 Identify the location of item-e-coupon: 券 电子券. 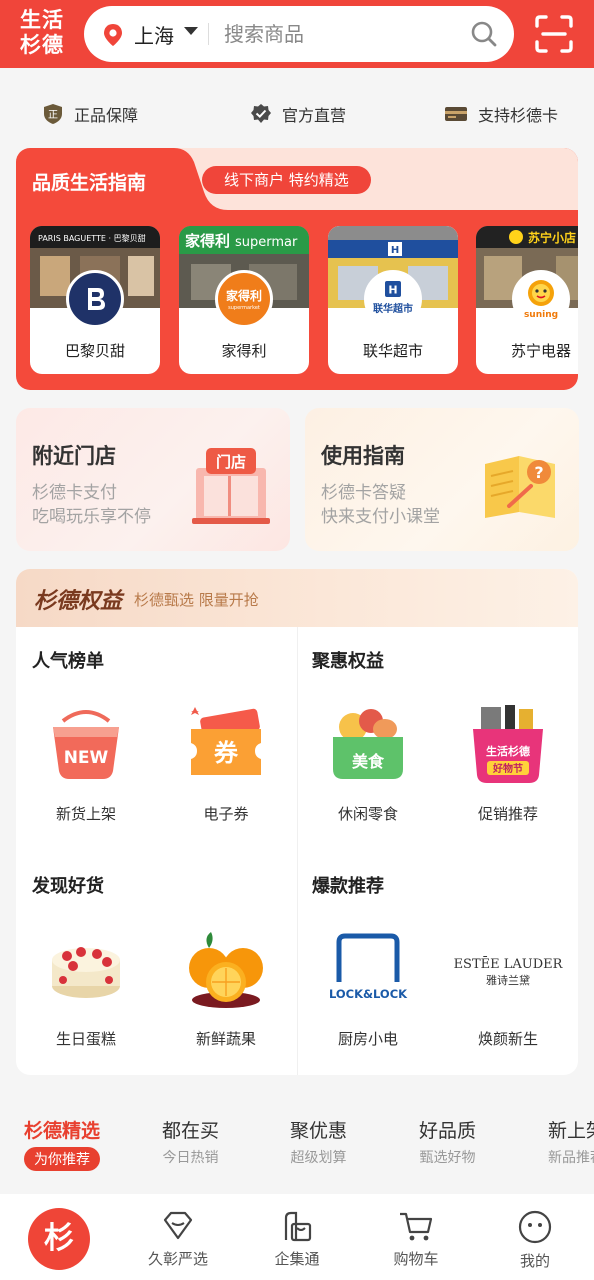
(226, 761).